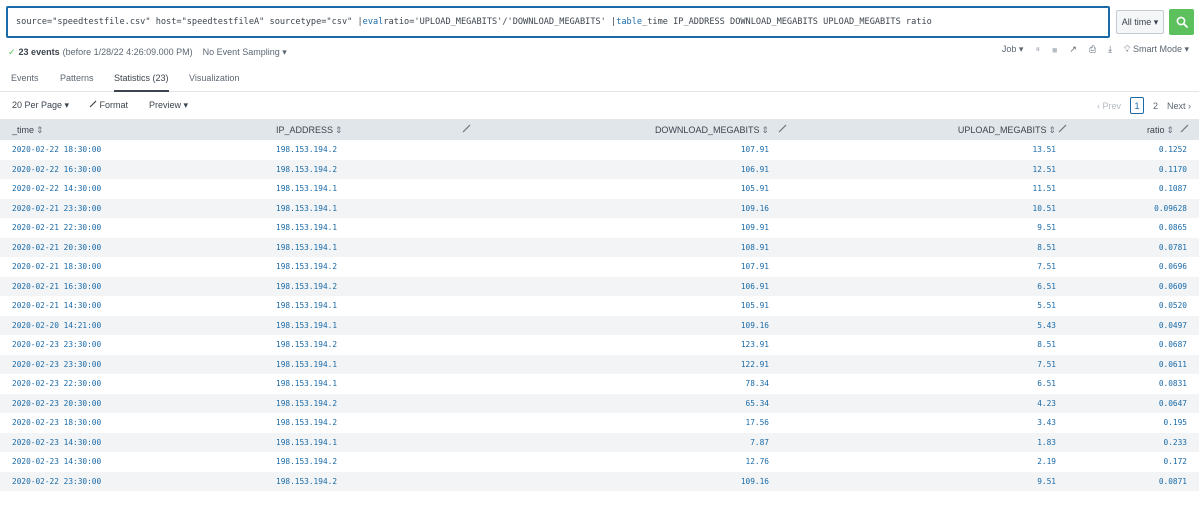 This screenshot has height=529, width=1199. Describe the element at coordinates (1173, 266) in the screenshot. I see `cell-ratio: 0.0696` at that location.